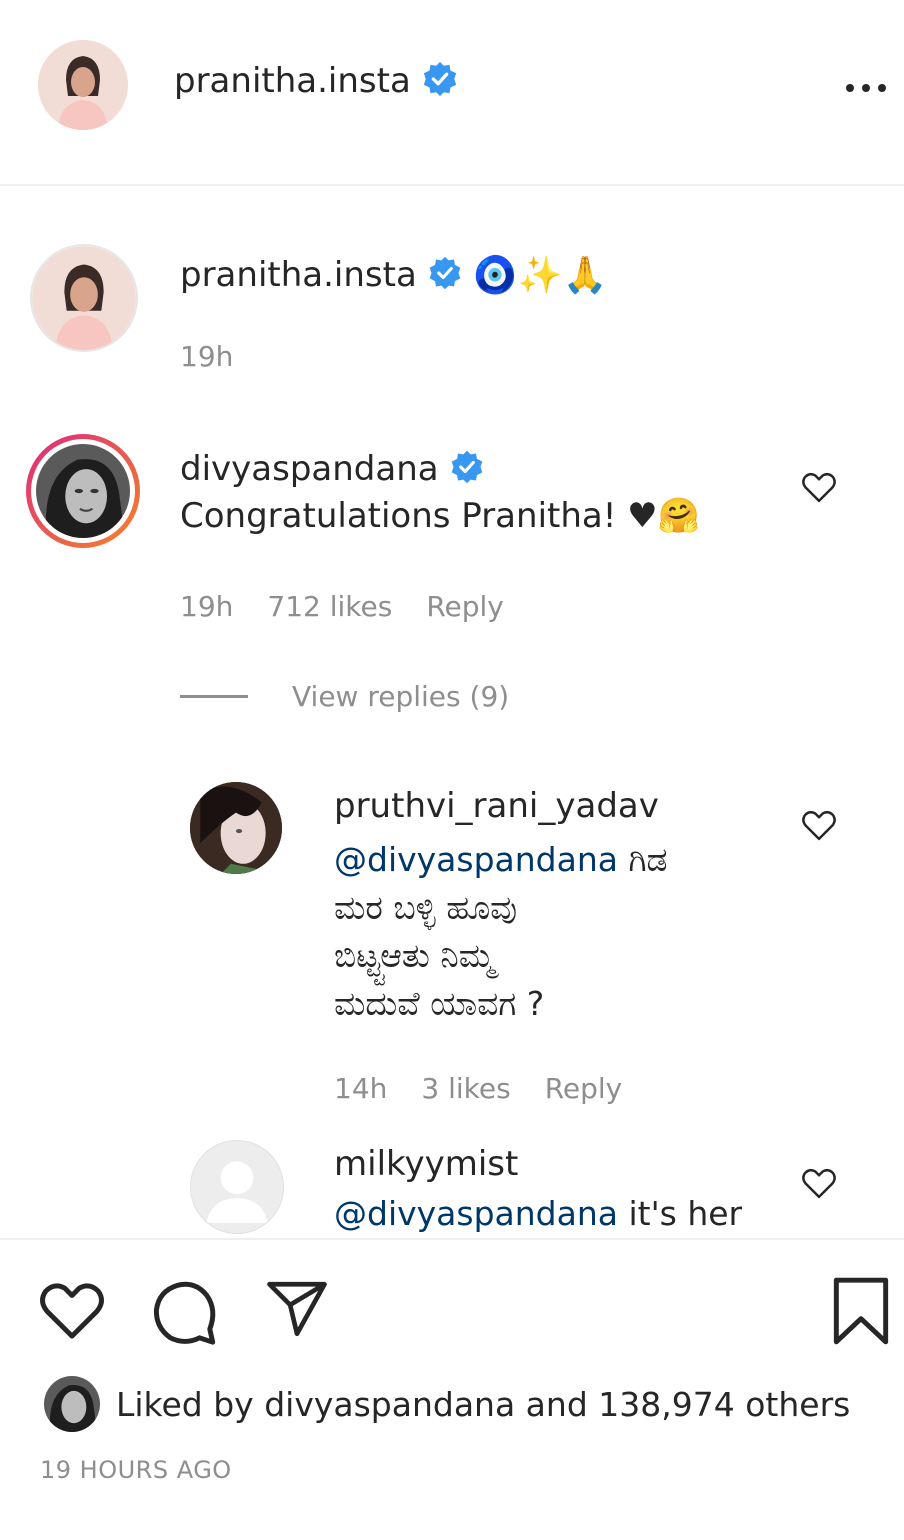  What do you see at coordinates (207, 356) in the screenshot?
I see `caption-time: 19h` at bounding box center [207, 356].